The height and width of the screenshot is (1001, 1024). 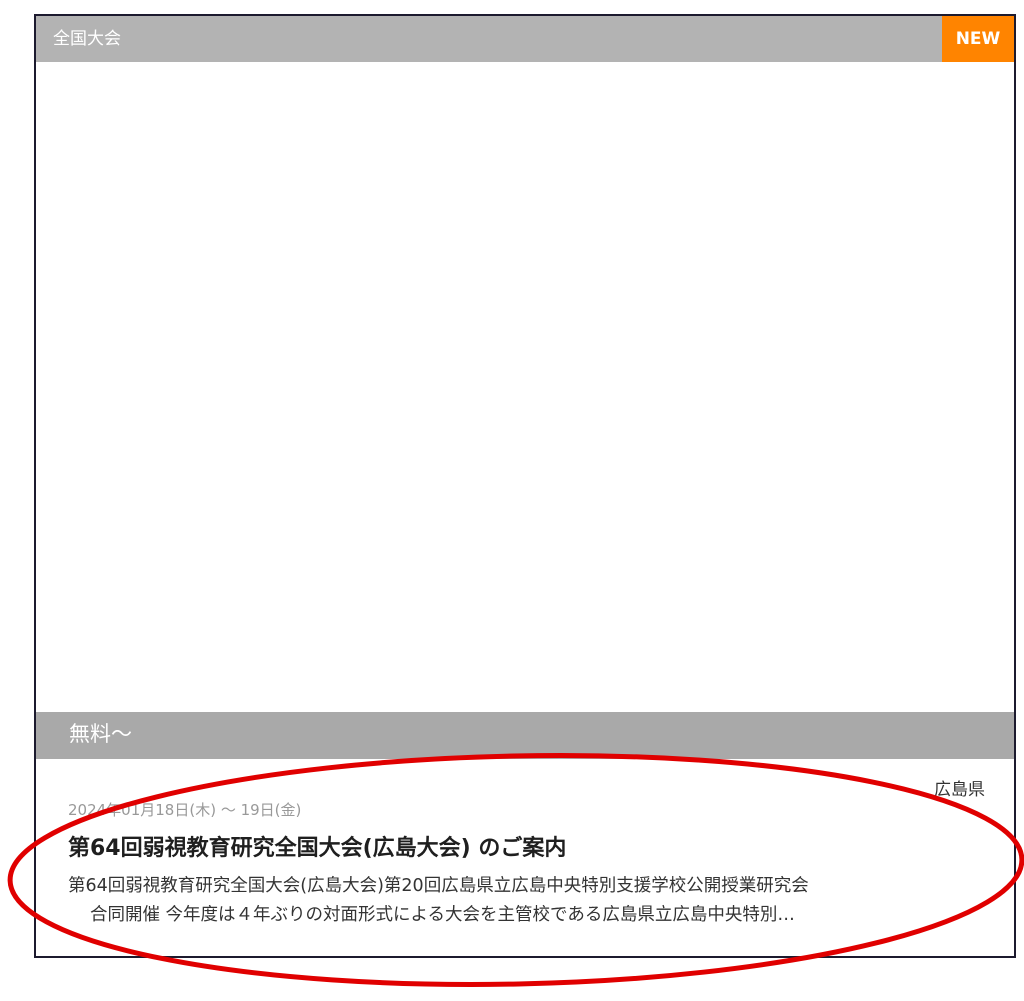 I want to click on category-bar: 全国大会 NEW, so click(x=525, y=39).